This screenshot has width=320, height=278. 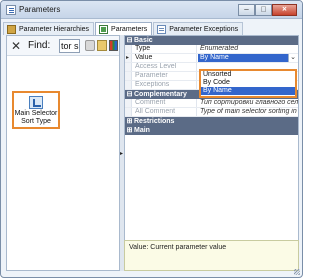 I want to click on resize-grip-icon, so click(x=297, y=272).